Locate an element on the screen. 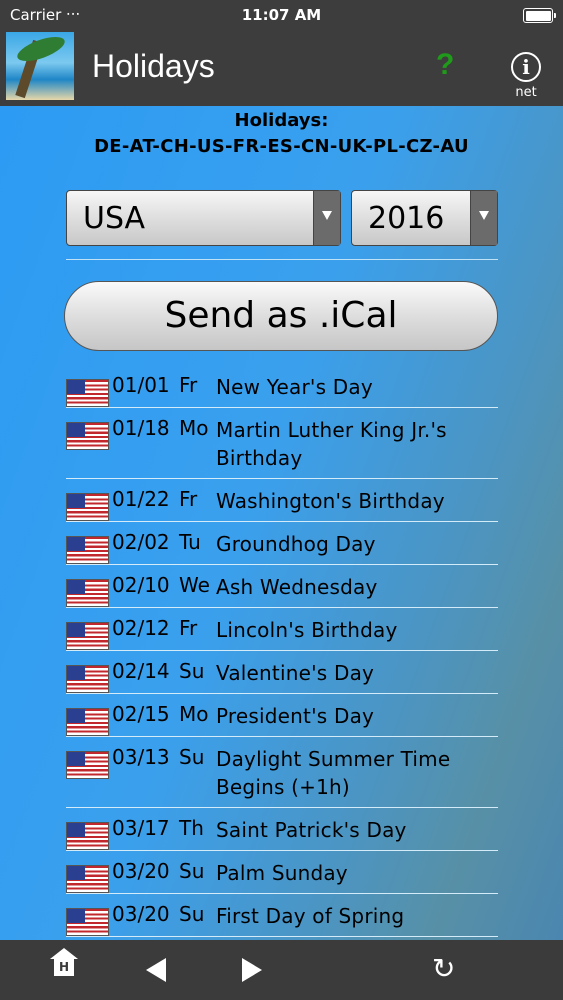 This screenshot has height=1000, width=563. holiday-row: 03/20 Su First Day of Spring is located at coordinates (282, 915).